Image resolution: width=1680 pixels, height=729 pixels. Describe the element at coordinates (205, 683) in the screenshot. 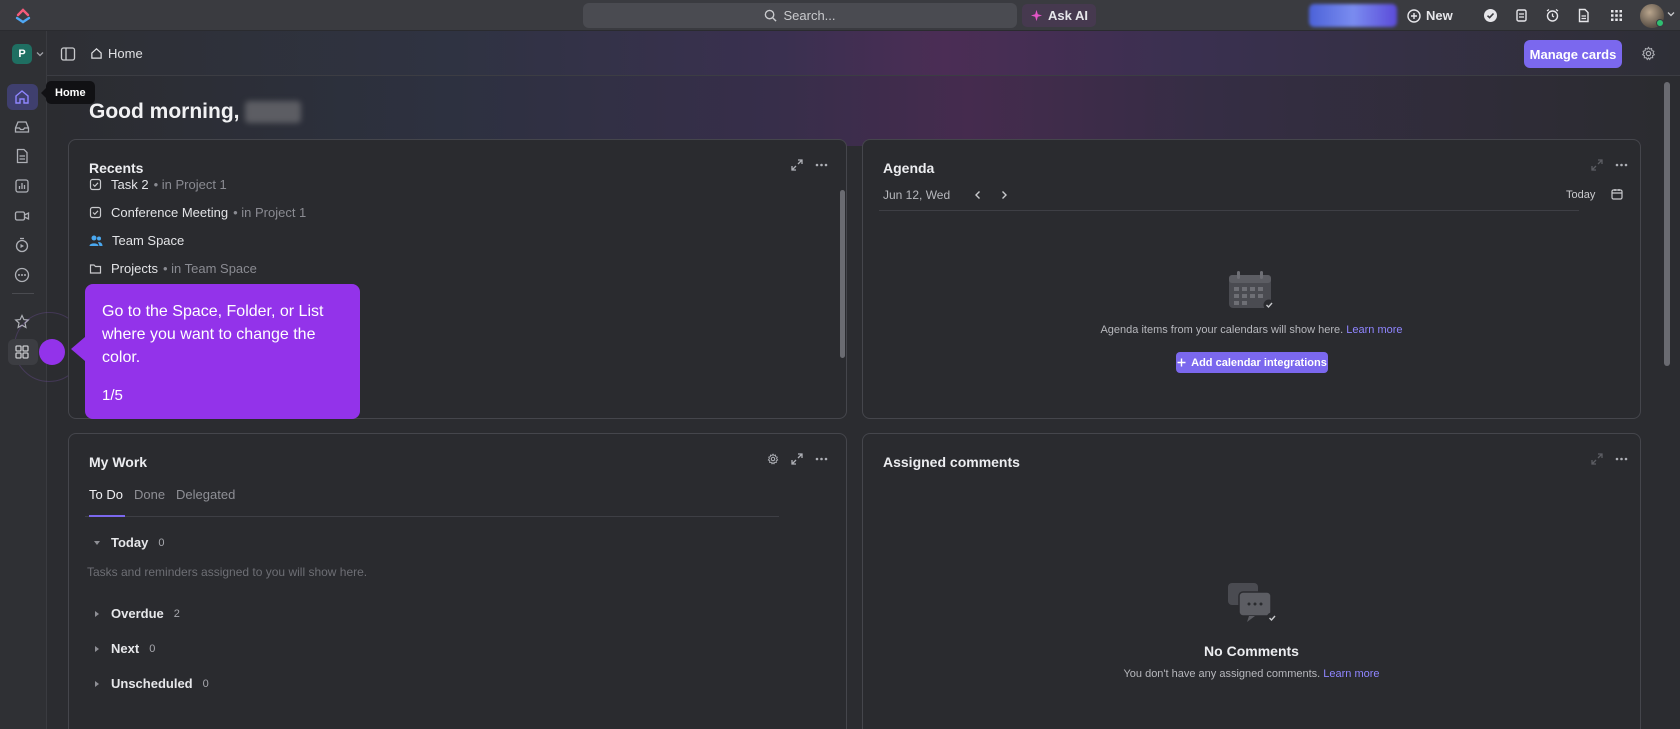

I see `group-count: 0` at that location.